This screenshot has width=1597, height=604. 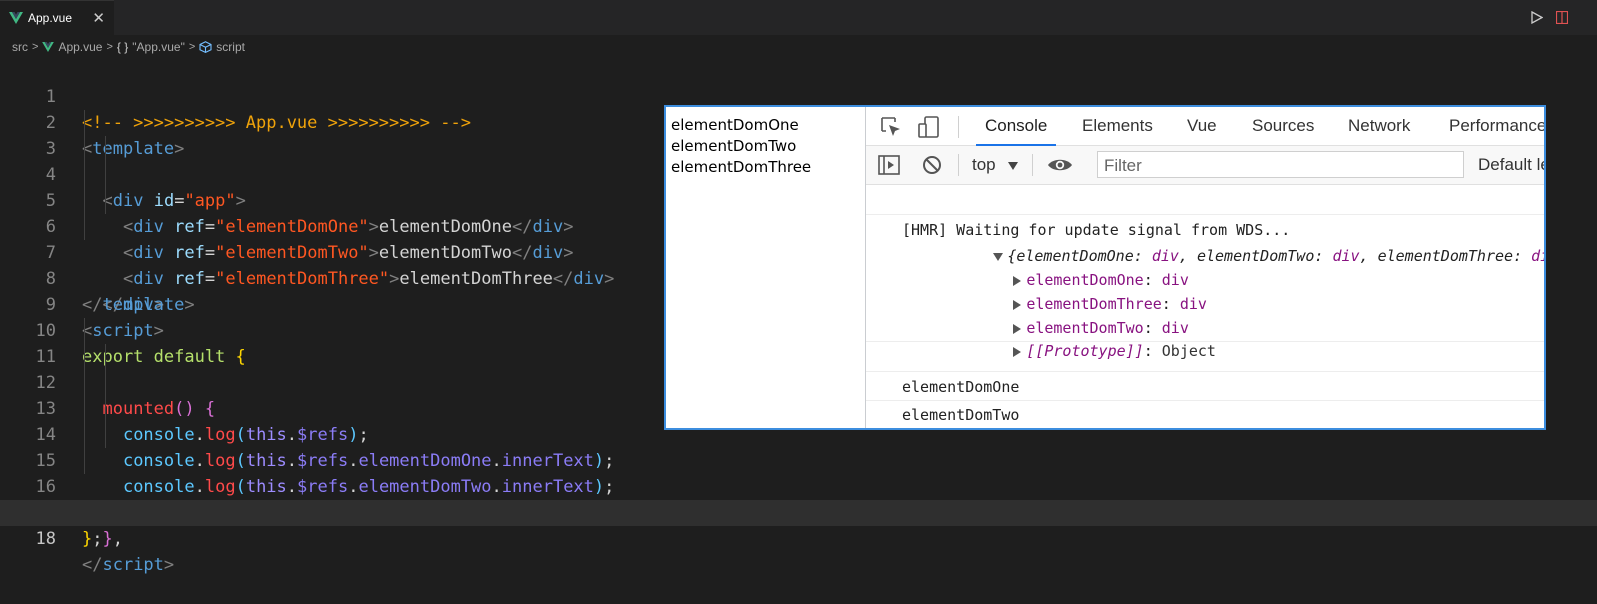 What do you see at coordinates (1069, 337) in the screenshot?
I see `object-prototype: [[Prototype]]: Object` at bounding box center [1069, 337].